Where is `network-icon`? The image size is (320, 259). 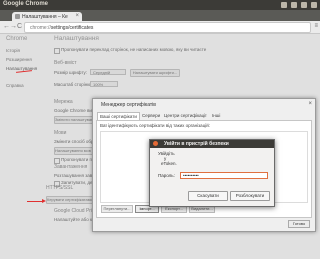 network-icon is located at coordinates (284, 5).